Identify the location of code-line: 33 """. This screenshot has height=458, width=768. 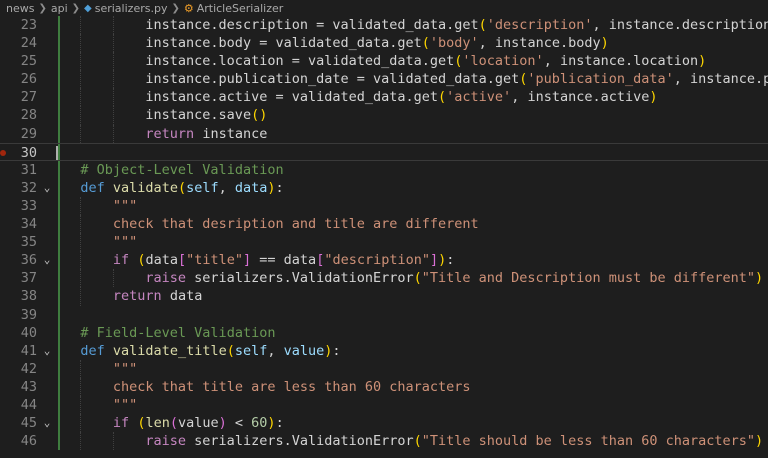
(384, 206).